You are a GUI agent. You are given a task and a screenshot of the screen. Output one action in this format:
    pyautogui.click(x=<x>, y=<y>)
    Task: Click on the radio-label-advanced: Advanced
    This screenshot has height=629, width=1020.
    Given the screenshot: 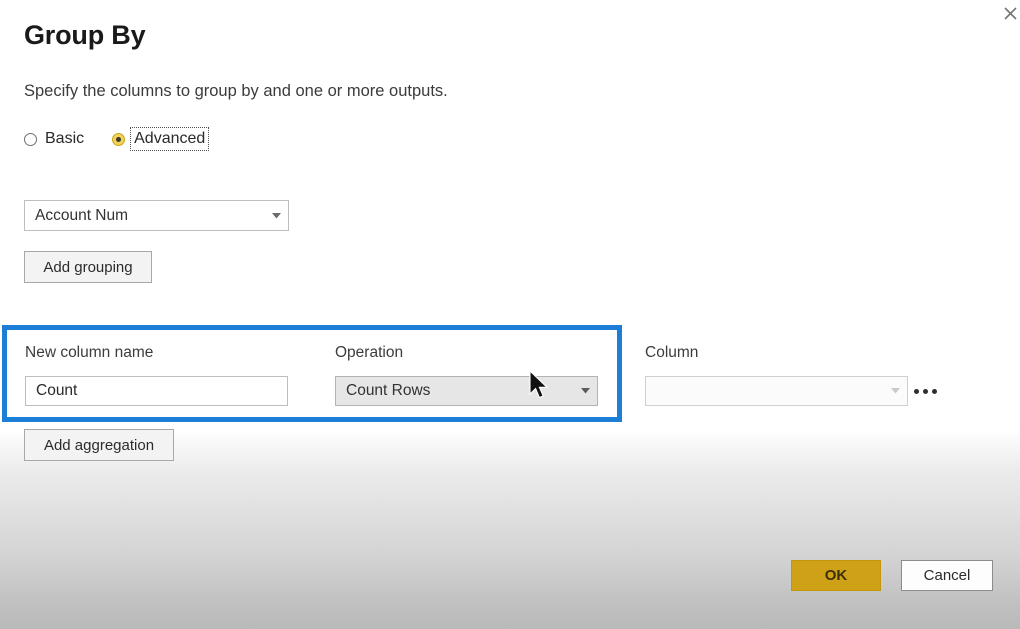 What is the action you would take?
    pyautogui.click(x=170, y=139)
    